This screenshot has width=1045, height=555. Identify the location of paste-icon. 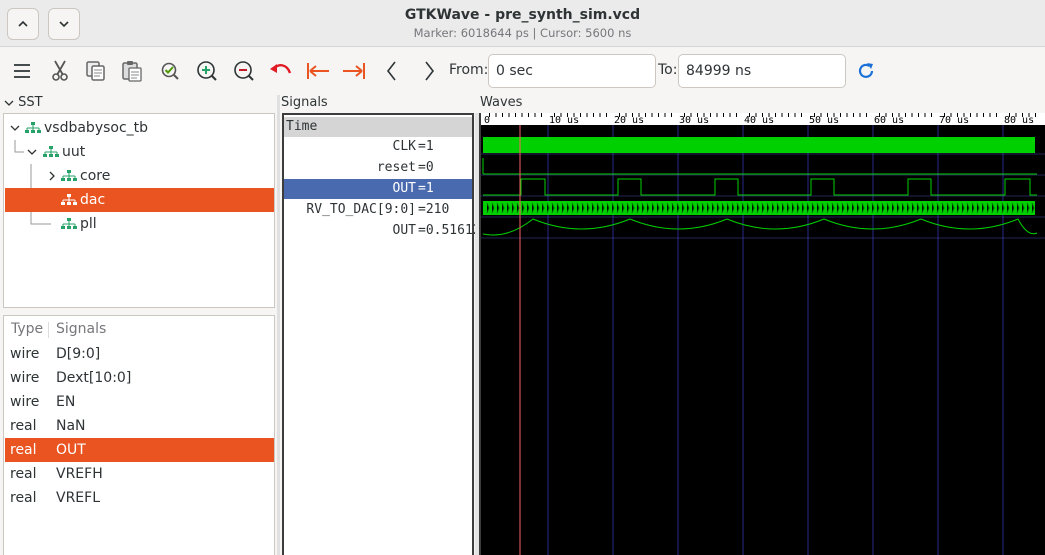
(132, 71).